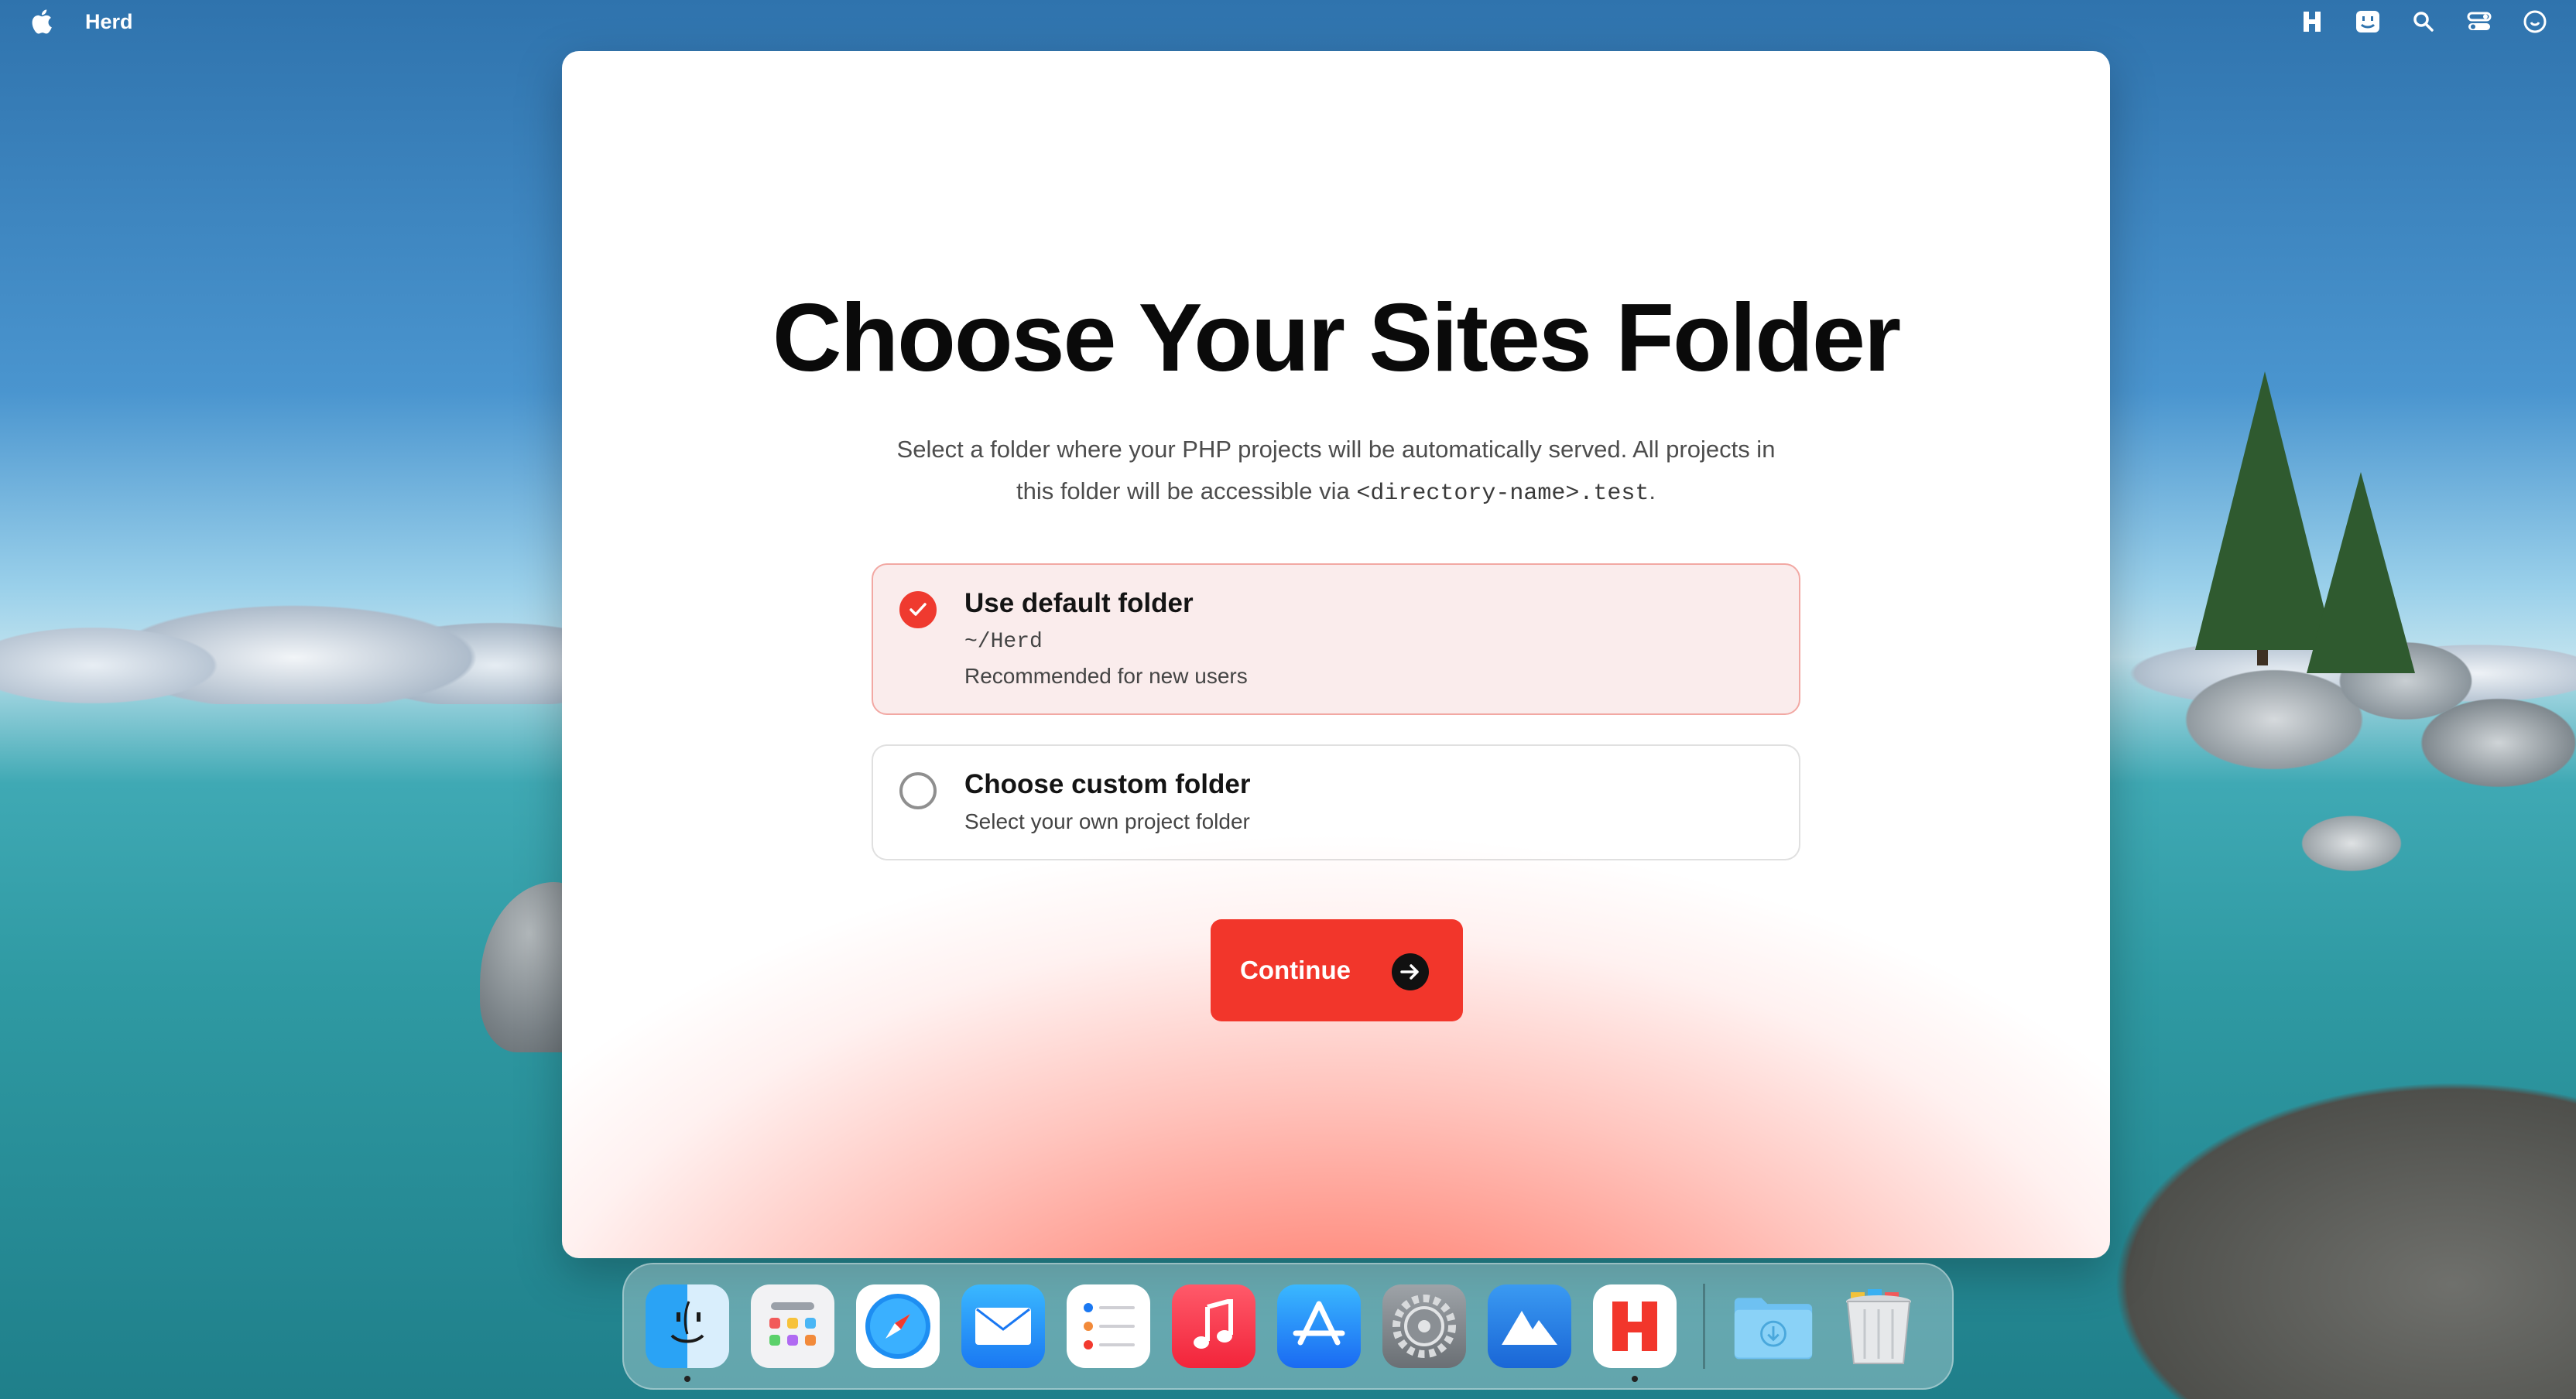 Image resolution: width=2576 pixels, height=1399 pixels. What do you see at coordinates (1529, 1326) in the screenshot?
I see `mountain-app-icon` at bounding box center [1529, 1326].